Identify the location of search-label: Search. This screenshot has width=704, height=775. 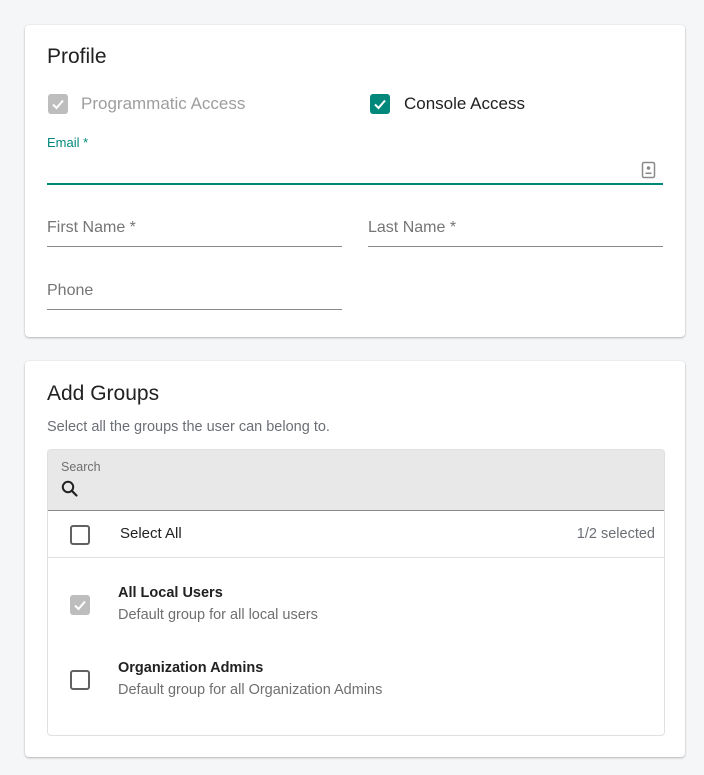
(81, 467).